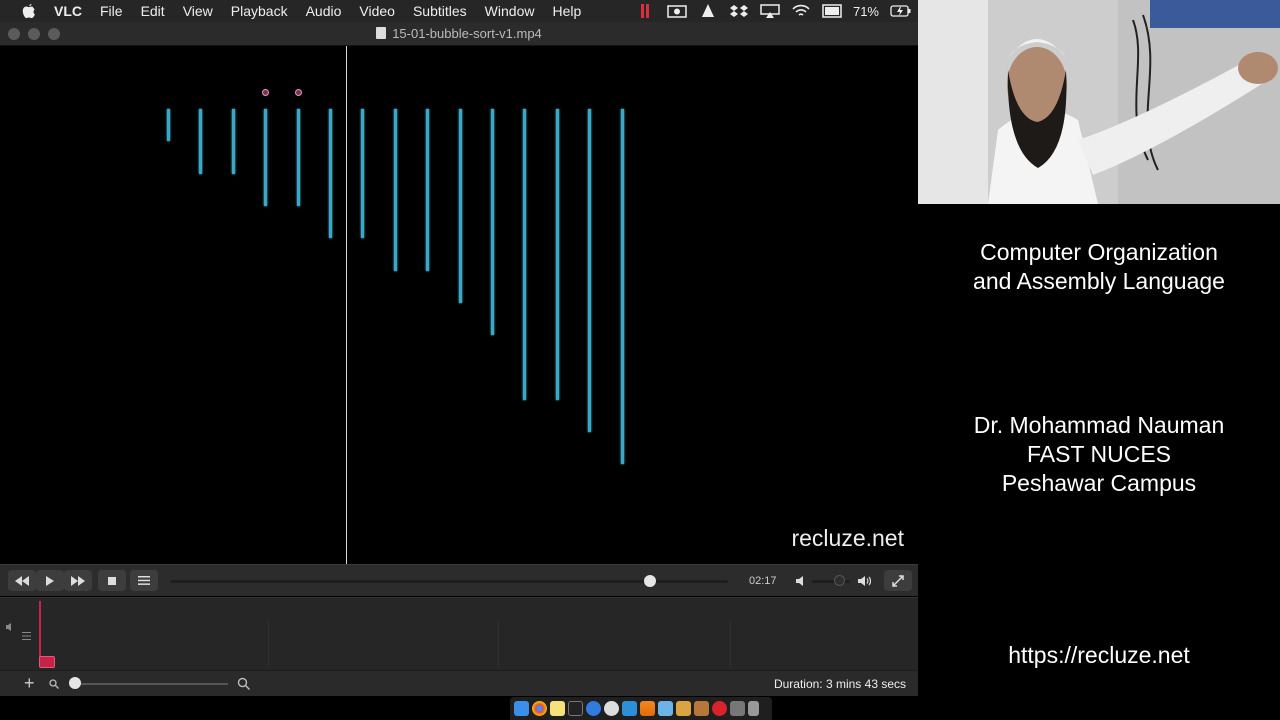  I want to click on screen-record-icon, so click(677, 11).